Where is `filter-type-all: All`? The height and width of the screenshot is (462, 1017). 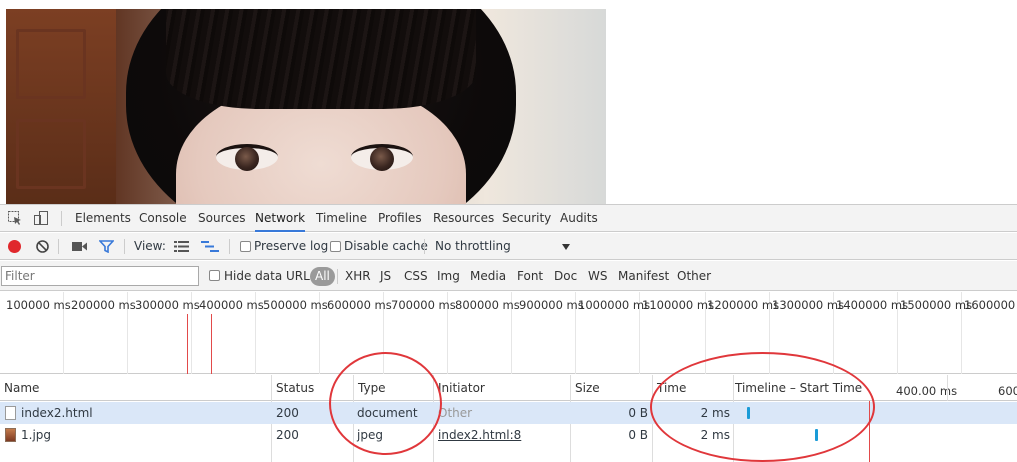 filter-type-all: All is located at coordinates (322, 276).